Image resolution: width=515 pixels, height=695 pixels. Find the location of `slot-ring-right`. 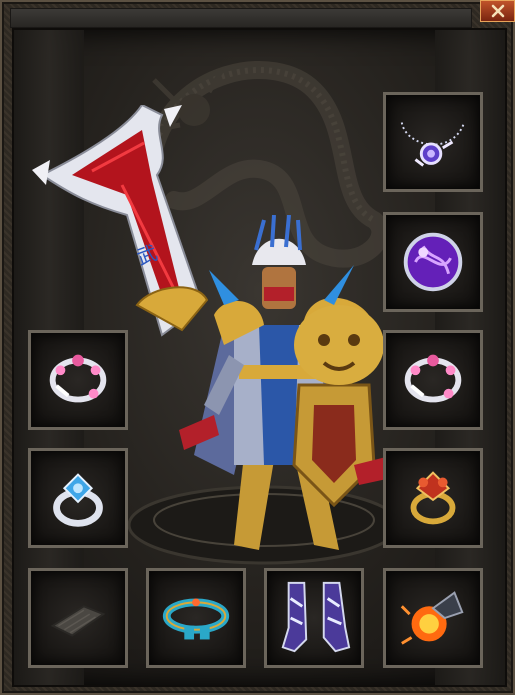

slot-ring-right is located at coordinates (433, 498).